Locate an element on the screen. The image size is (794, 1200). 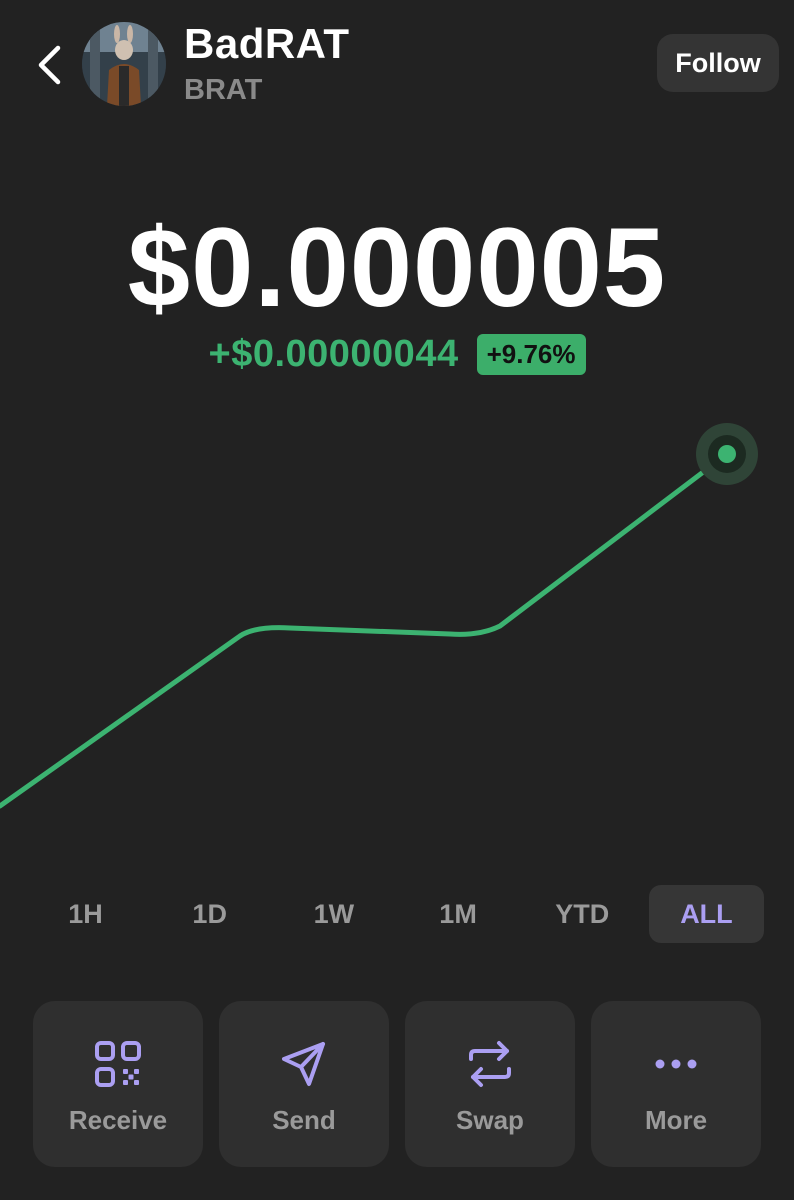
token-price: $0.000005 is located at coordinates (397, 267).